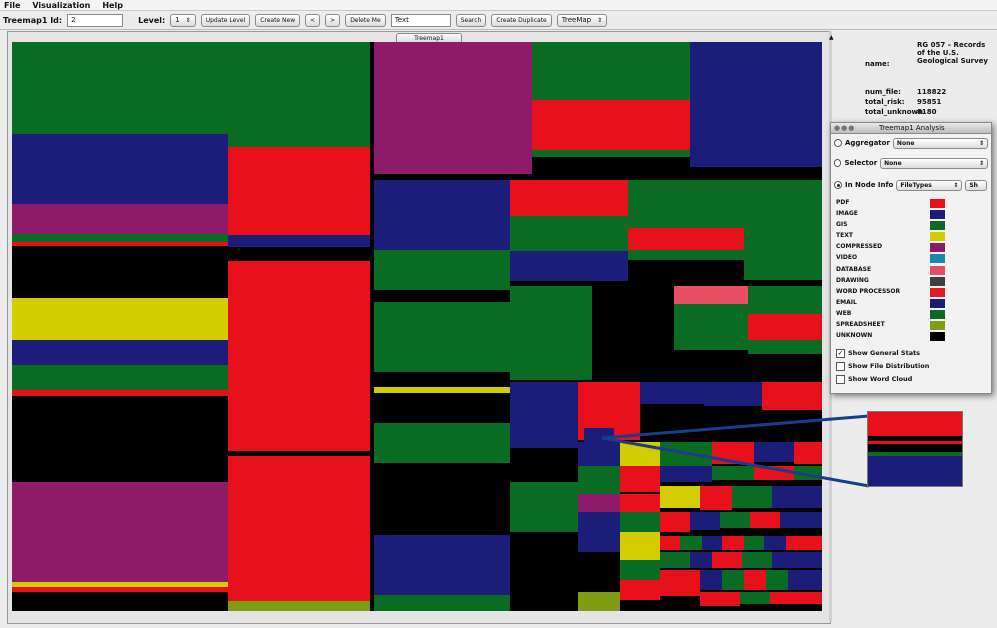 The height and width of the screenshot is (628, 997). What do you see at coordinates (840, 353) in the screenshot?
I see `checkbox-checked-icon: ✓` at bounding box center [840, 353].